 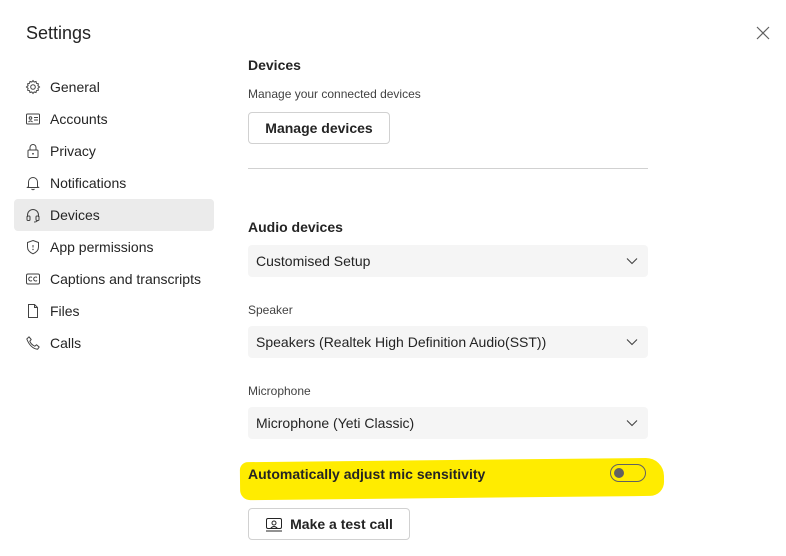 I want to click on sidebar-item-label: Privacy, so click(x=73, y=151).